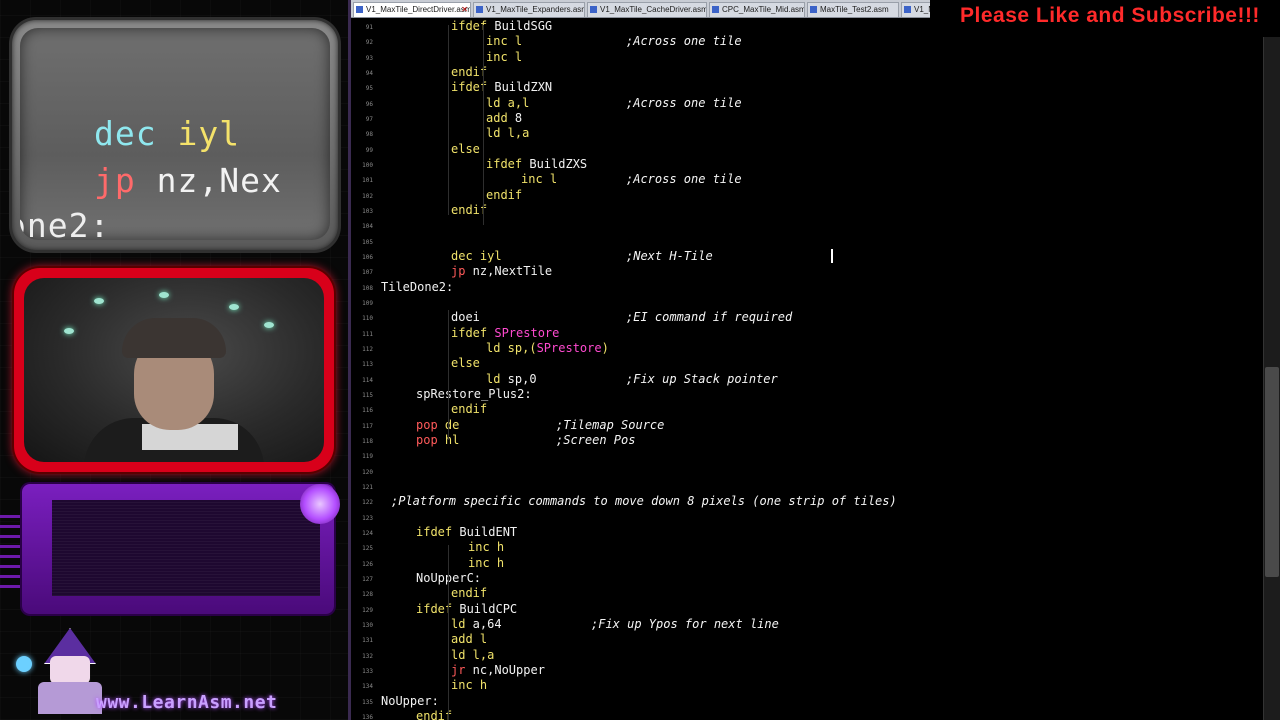 This screenshot has width=1280, height=720. What do you see at coordinates (505, 669) in the screenshot?
I see `code-token: nc,NoUpper` at bounding box center [505, 669].